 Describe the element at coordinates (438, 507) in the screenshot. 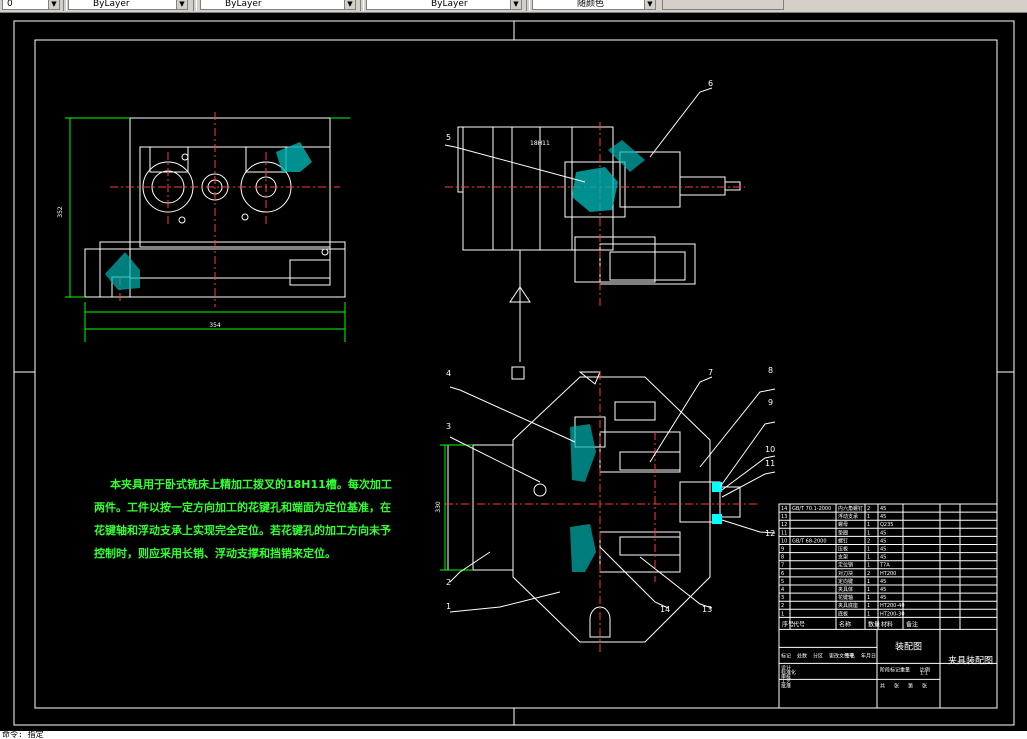

I see `section-view-dimension: 330` at that location.